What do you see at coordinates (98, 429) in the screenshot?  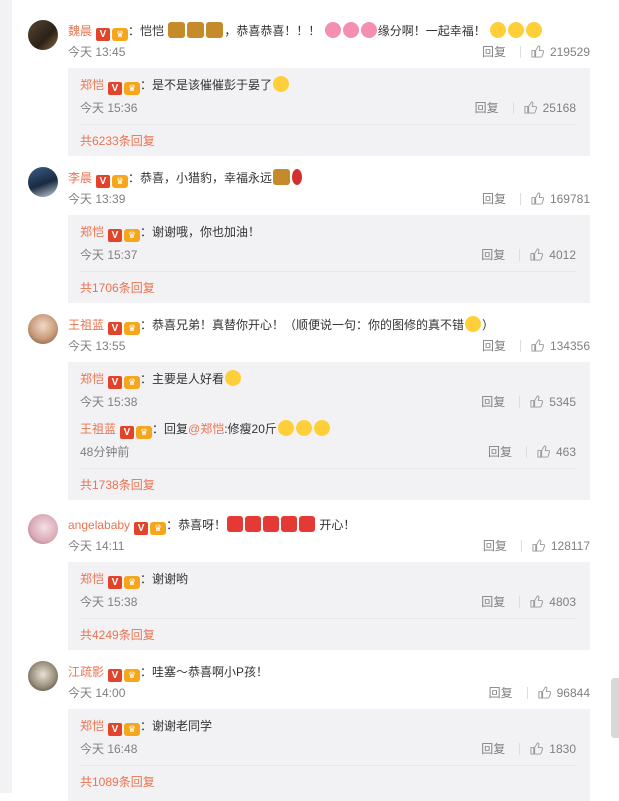 I see `replier-name: 王祖蓝` at bounding box center [98, 429].